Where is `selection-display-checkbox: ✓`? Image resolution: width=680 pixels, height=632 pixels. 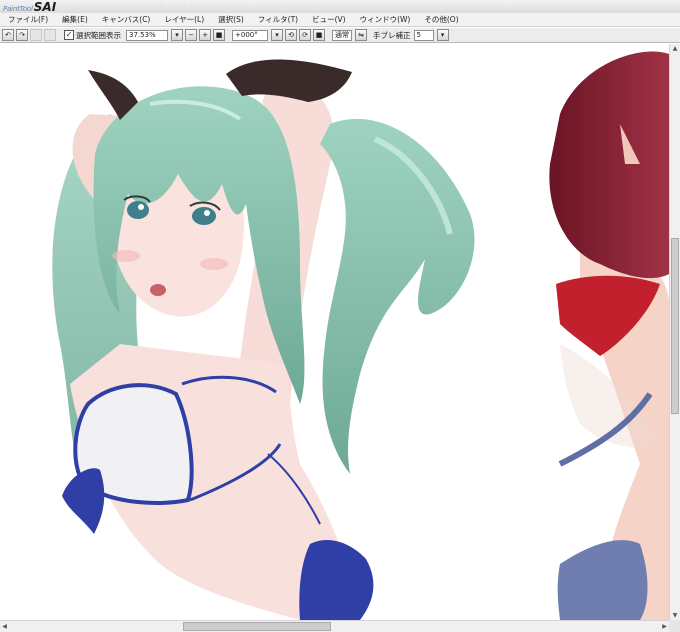 selection-display-checkbox: ✓ is located at coordinates (69, 35).